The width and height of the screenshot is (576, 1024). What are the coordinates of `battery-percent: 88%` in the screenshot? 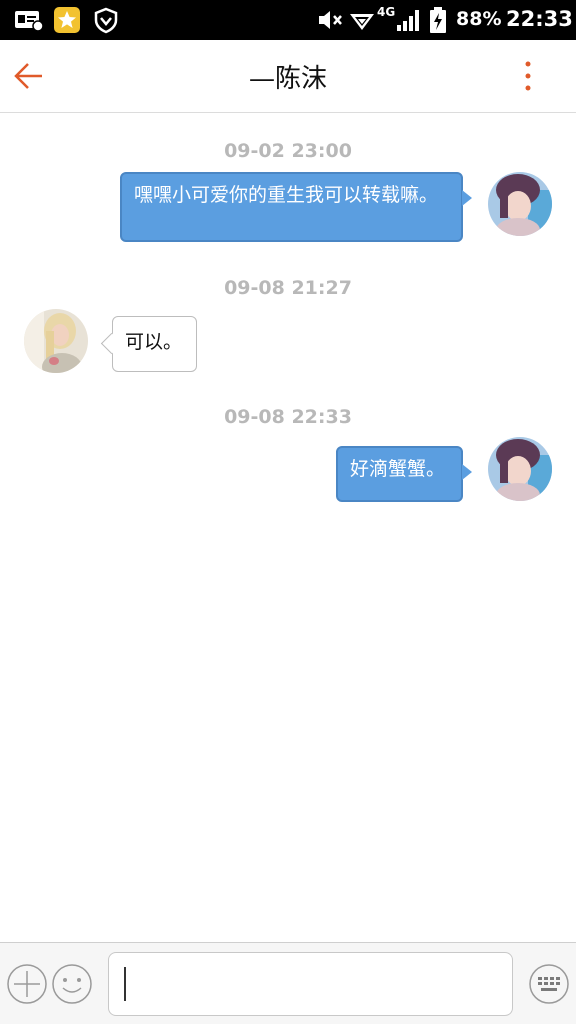 It's located at (479, 19).